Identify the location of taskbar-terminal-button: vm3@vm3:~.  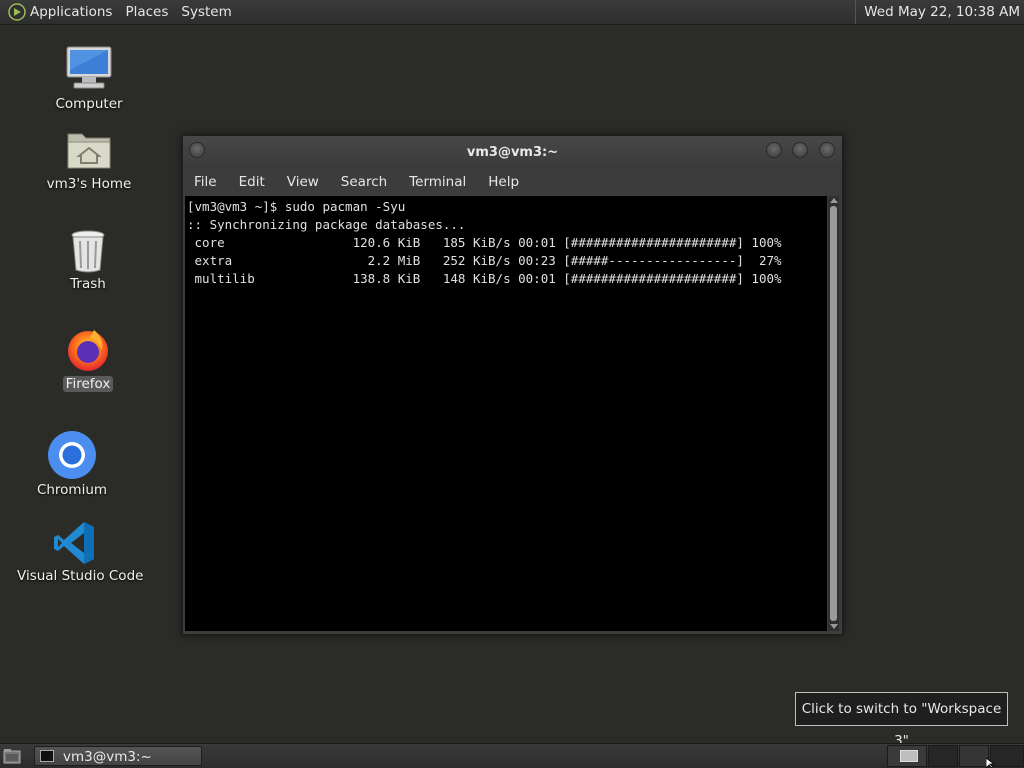
(118, 756).